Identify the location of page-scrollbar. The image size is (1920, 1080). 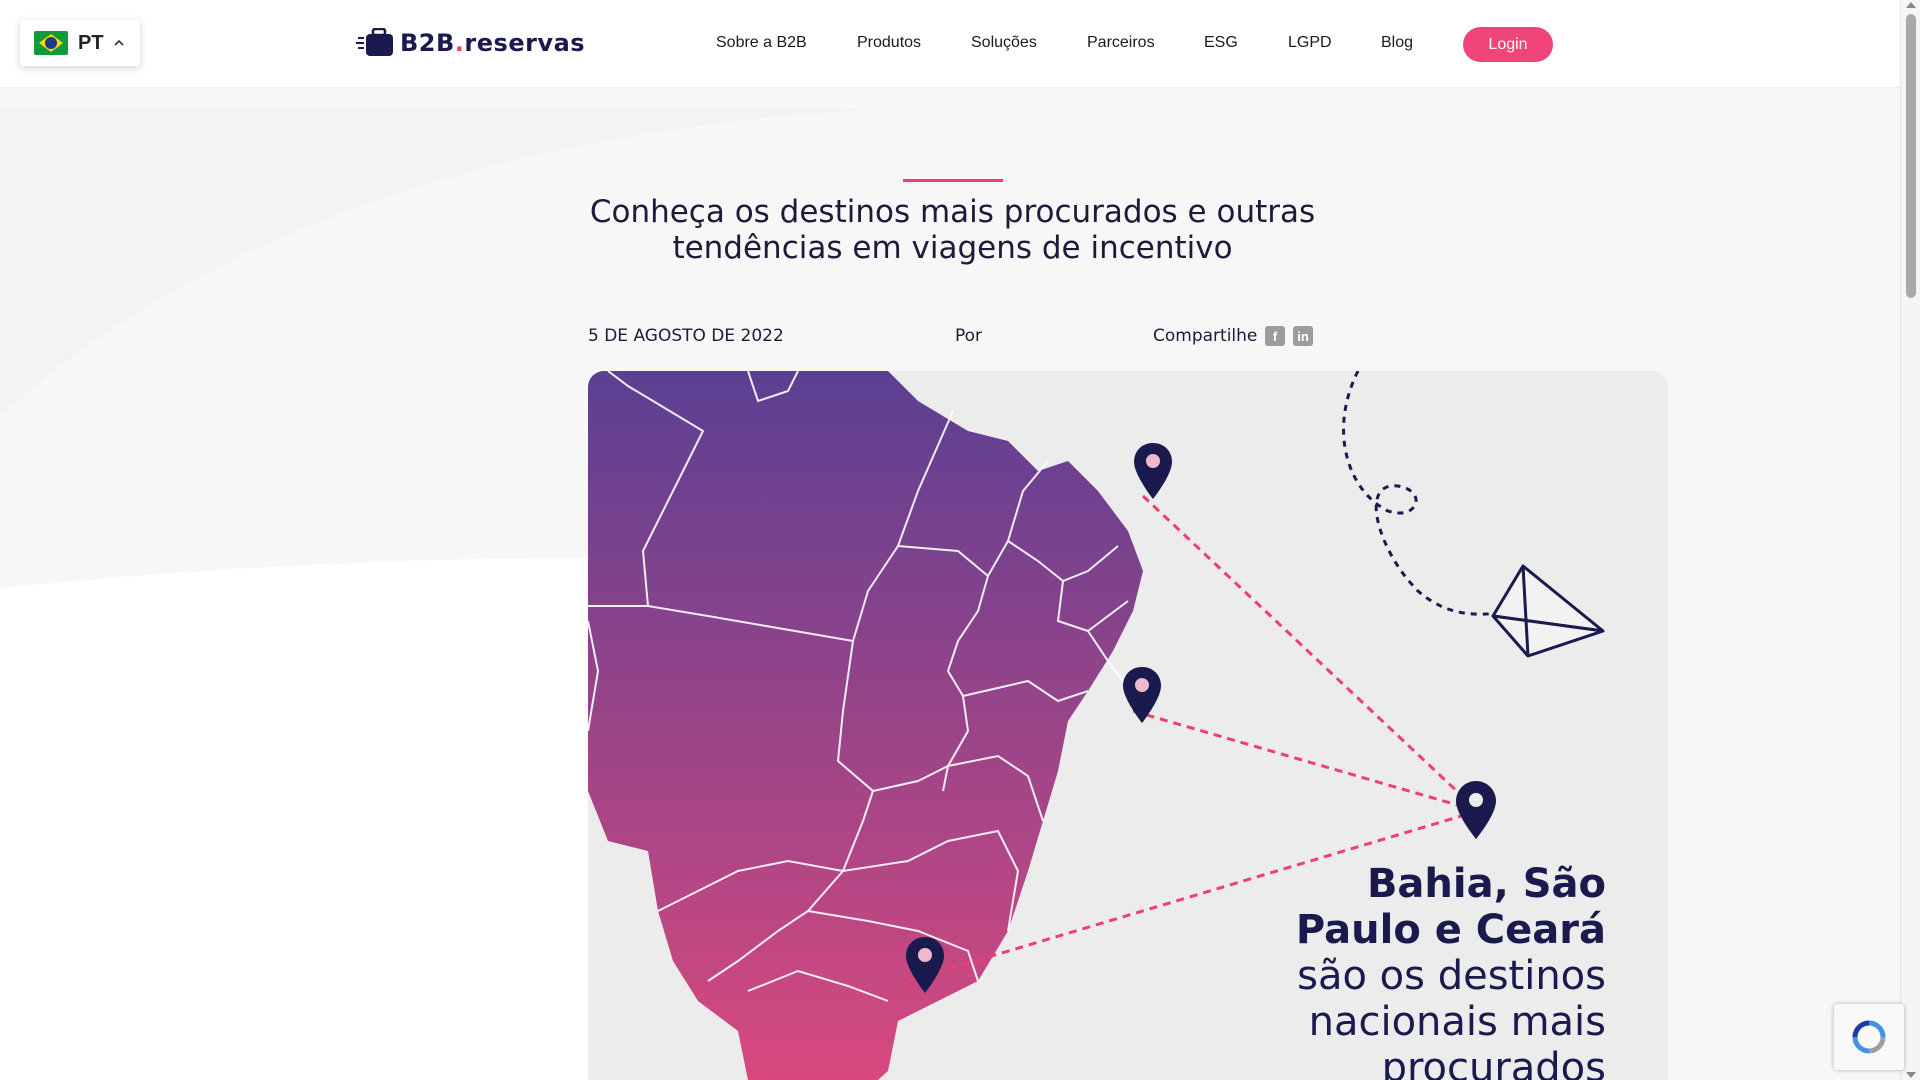
(1910, 540).